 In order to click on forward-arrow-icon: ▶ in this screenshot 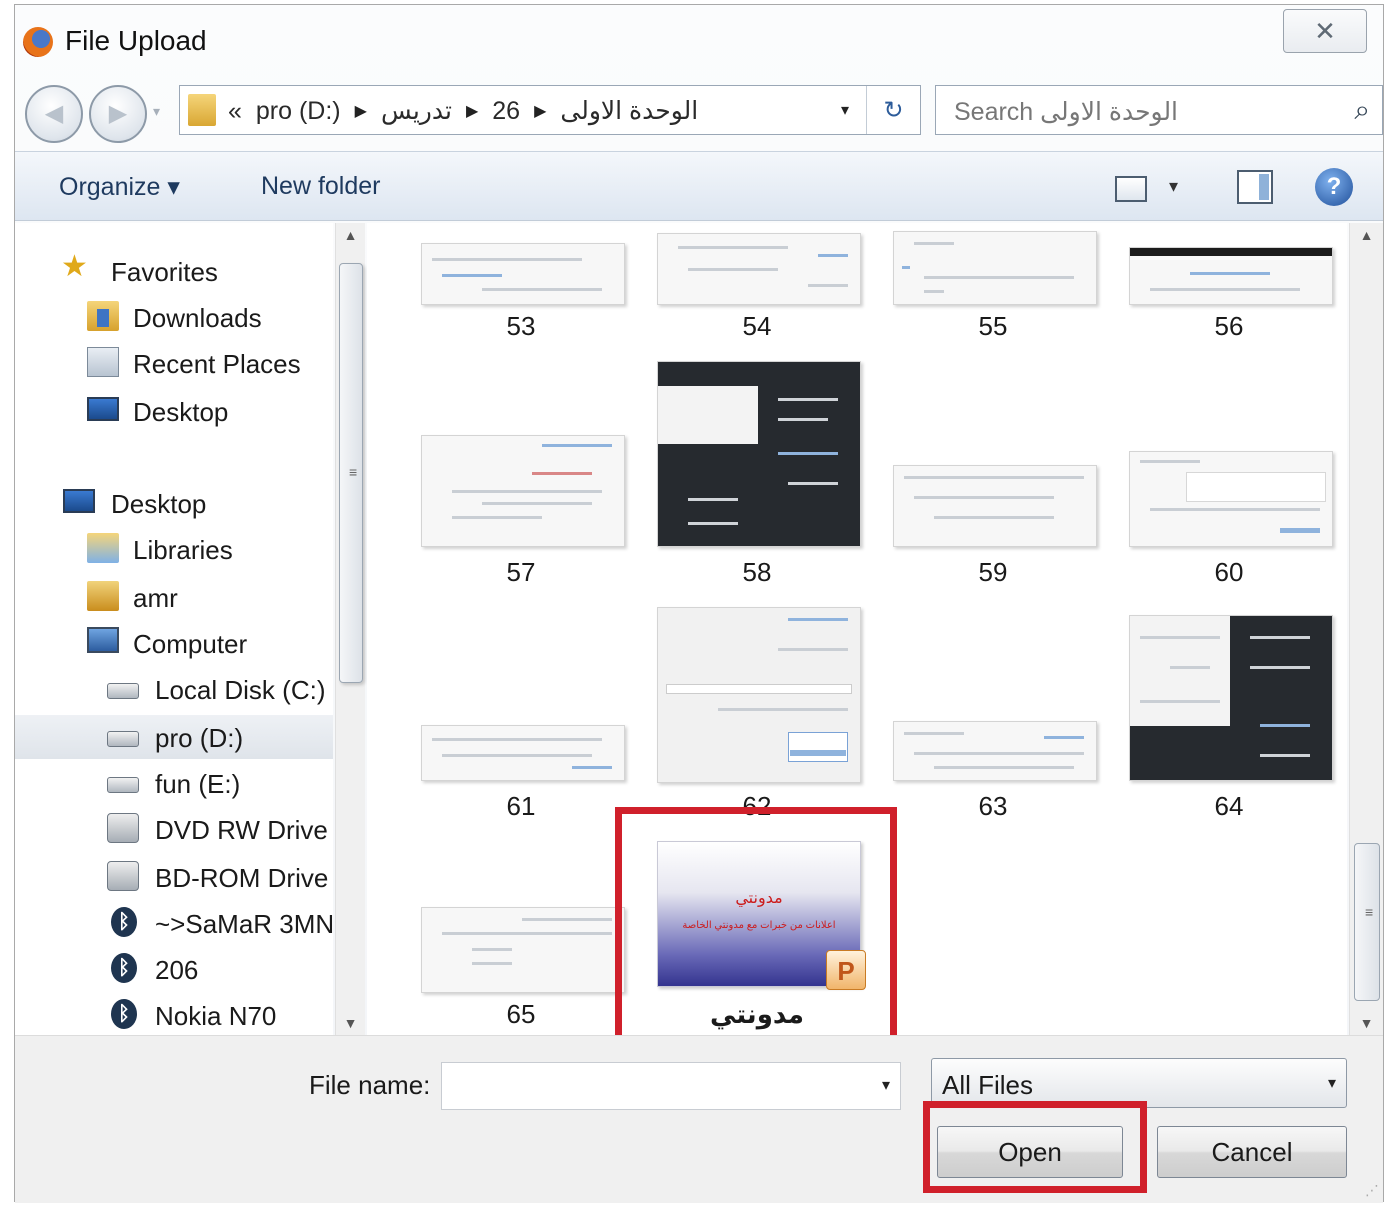, I will do `click(118, 113)`.